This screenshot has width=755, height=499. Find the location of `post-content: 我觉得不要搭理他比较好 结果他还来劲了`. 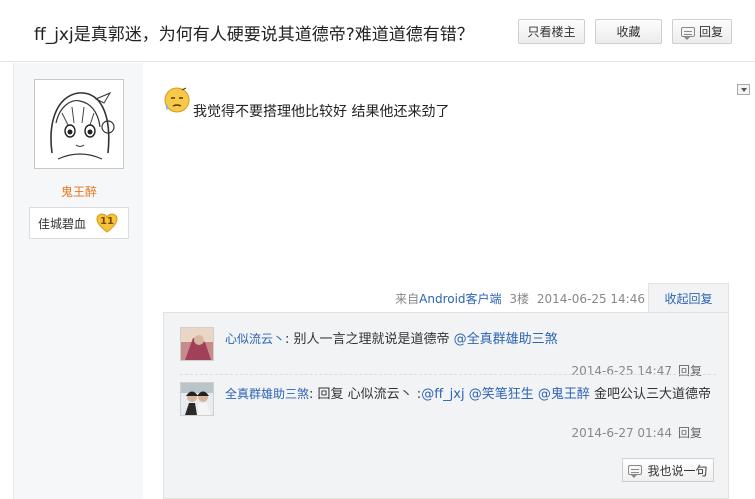

post-content: 我觉得不要搭理他比较好 结果他还来劲了 is located at coordinates (321, 112).